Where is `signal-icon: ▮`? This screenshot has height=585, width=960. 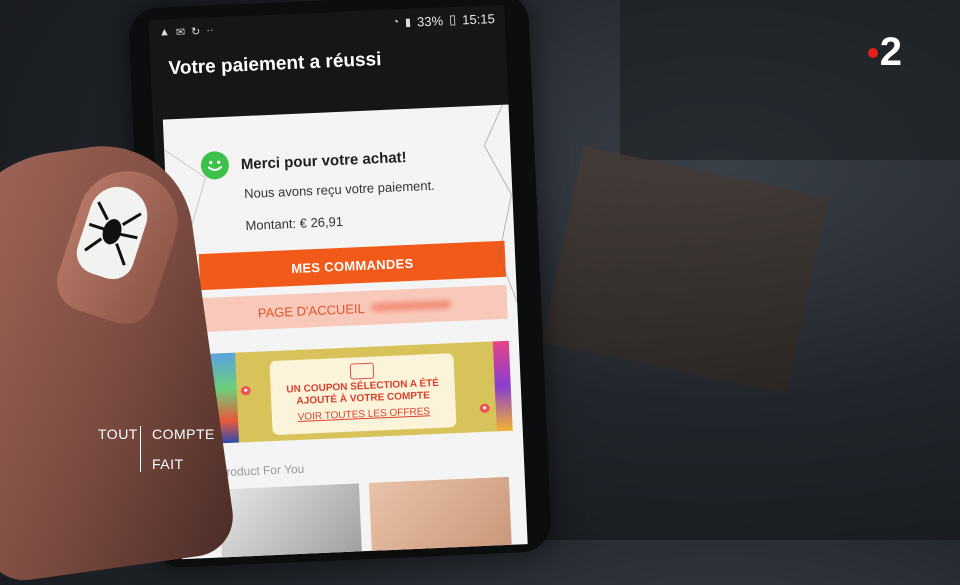 signal-icon: ▮ is located at coordinates (408, 22).